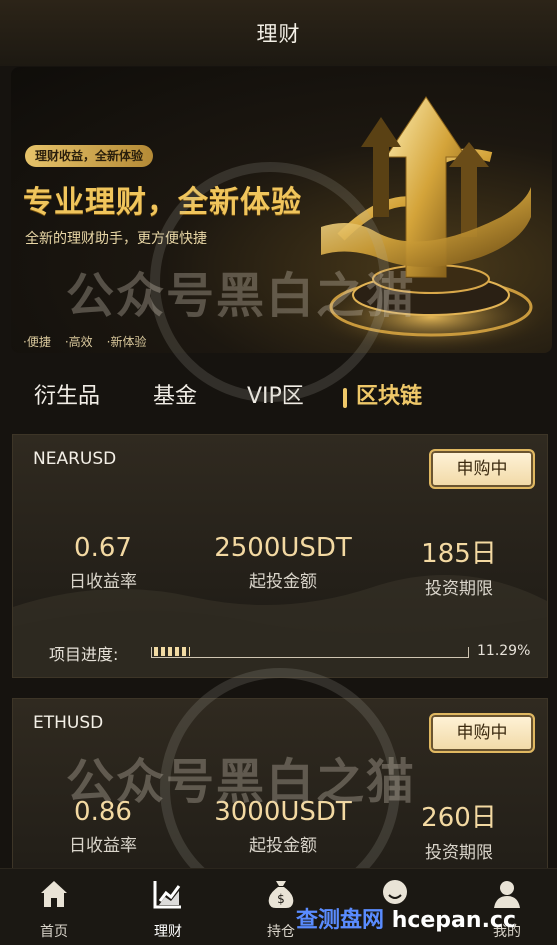  I want to click on tab-funds: 基金, so click(175, 394).